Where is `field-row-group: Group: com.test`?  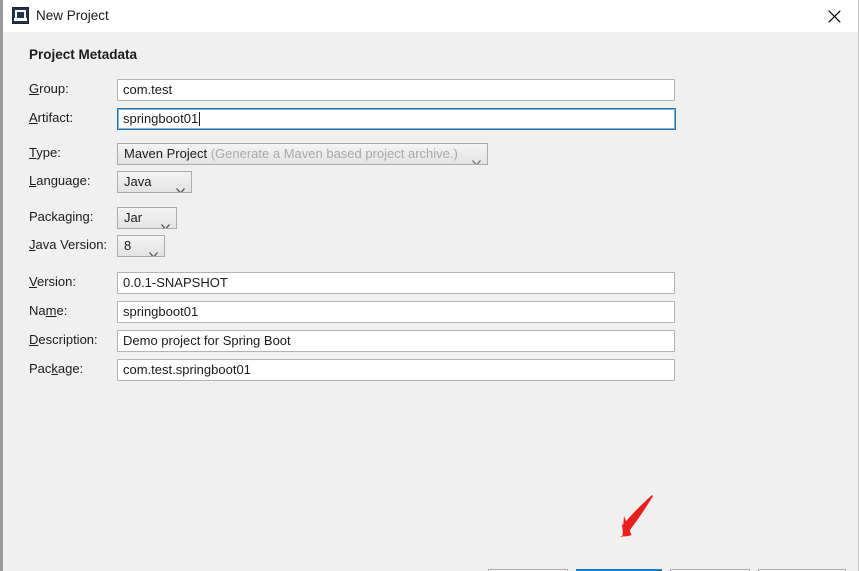 field-row-group: Group: com.test is located at coordinates (430, 90).